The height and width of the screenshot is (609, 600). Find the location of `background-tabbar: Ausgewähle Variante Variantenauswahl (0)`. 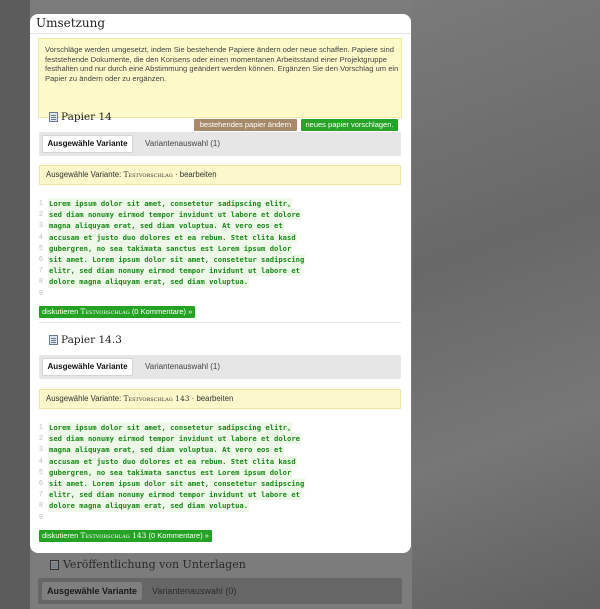

background-tabbar: Ausgewähle Variante Variantenauswahl (0) is located at coordinates (220, 591).